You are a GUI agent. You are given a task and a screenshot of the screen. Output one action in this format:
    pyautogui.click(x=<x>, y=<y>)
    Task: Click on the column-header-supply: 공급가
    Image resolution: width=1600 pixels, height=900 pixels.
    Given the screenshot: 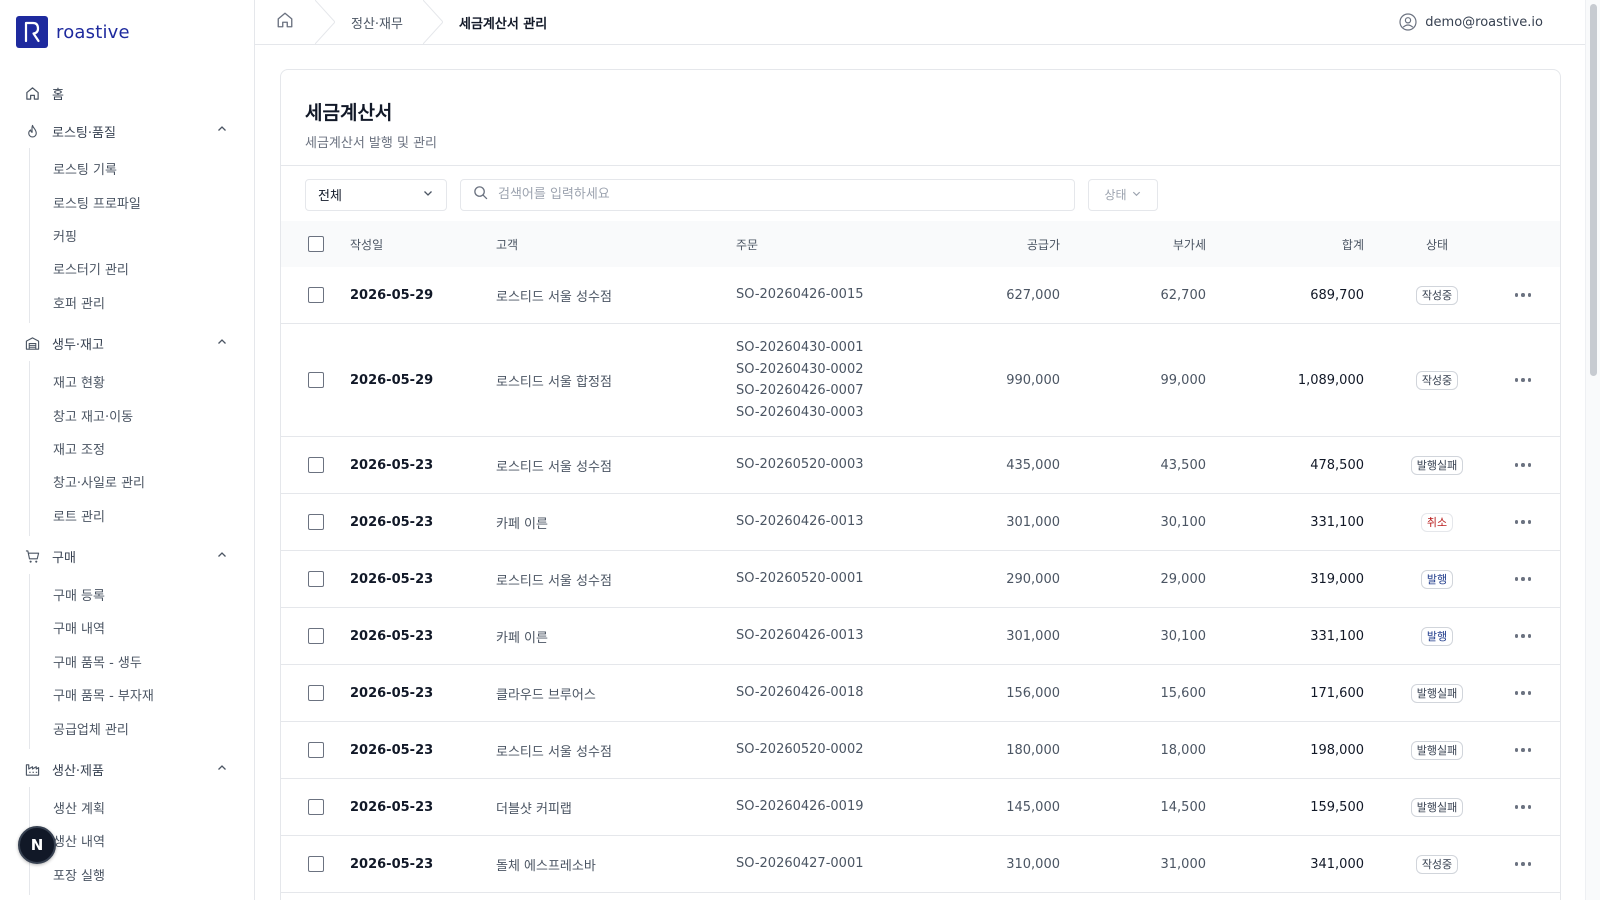 What is the action you would take?
    pyautogui.click(x=978, y=244)
    